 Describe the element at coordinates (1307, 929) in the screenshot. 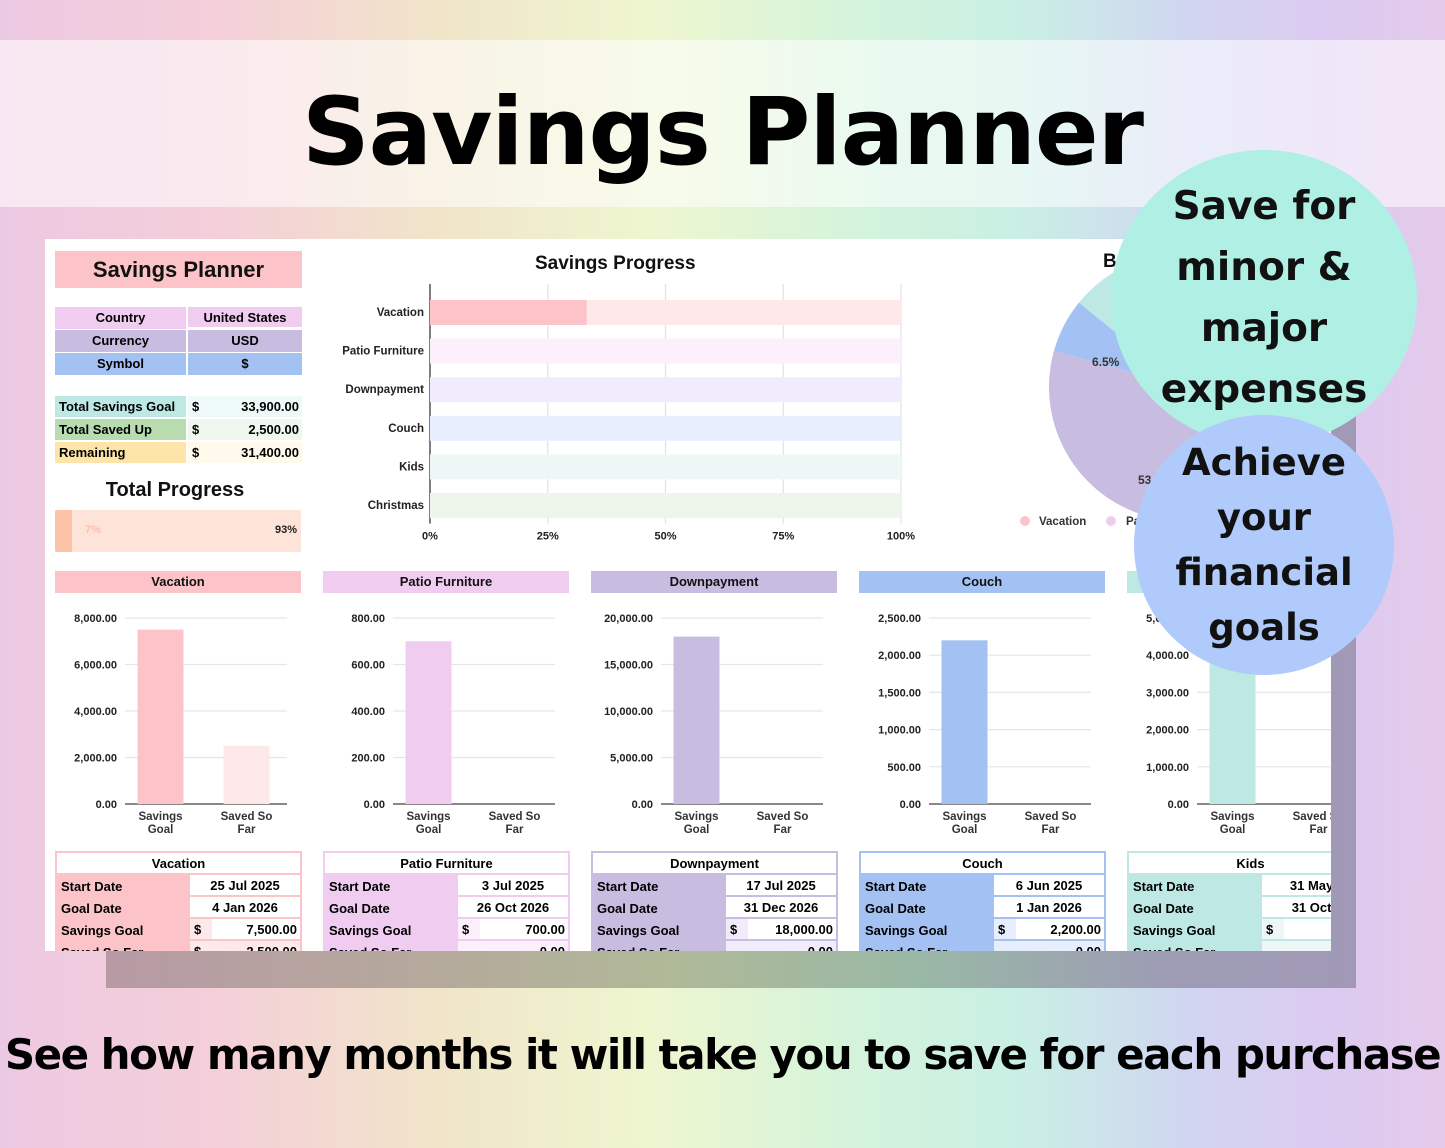

I see `savings-goal-value: 5,0` at that location.